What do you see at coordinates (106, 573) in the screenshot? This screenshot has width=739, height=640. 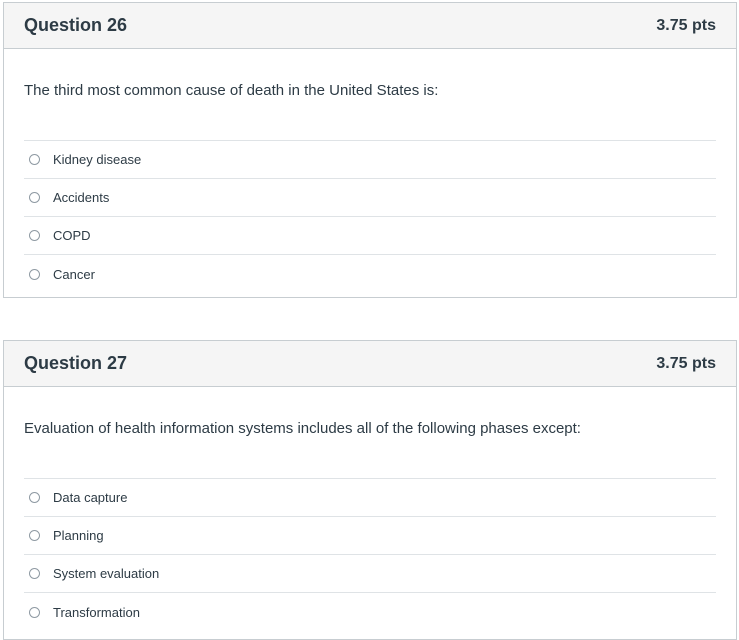 I see `answer-label: System evaluation` at bounding box center [106, 573].